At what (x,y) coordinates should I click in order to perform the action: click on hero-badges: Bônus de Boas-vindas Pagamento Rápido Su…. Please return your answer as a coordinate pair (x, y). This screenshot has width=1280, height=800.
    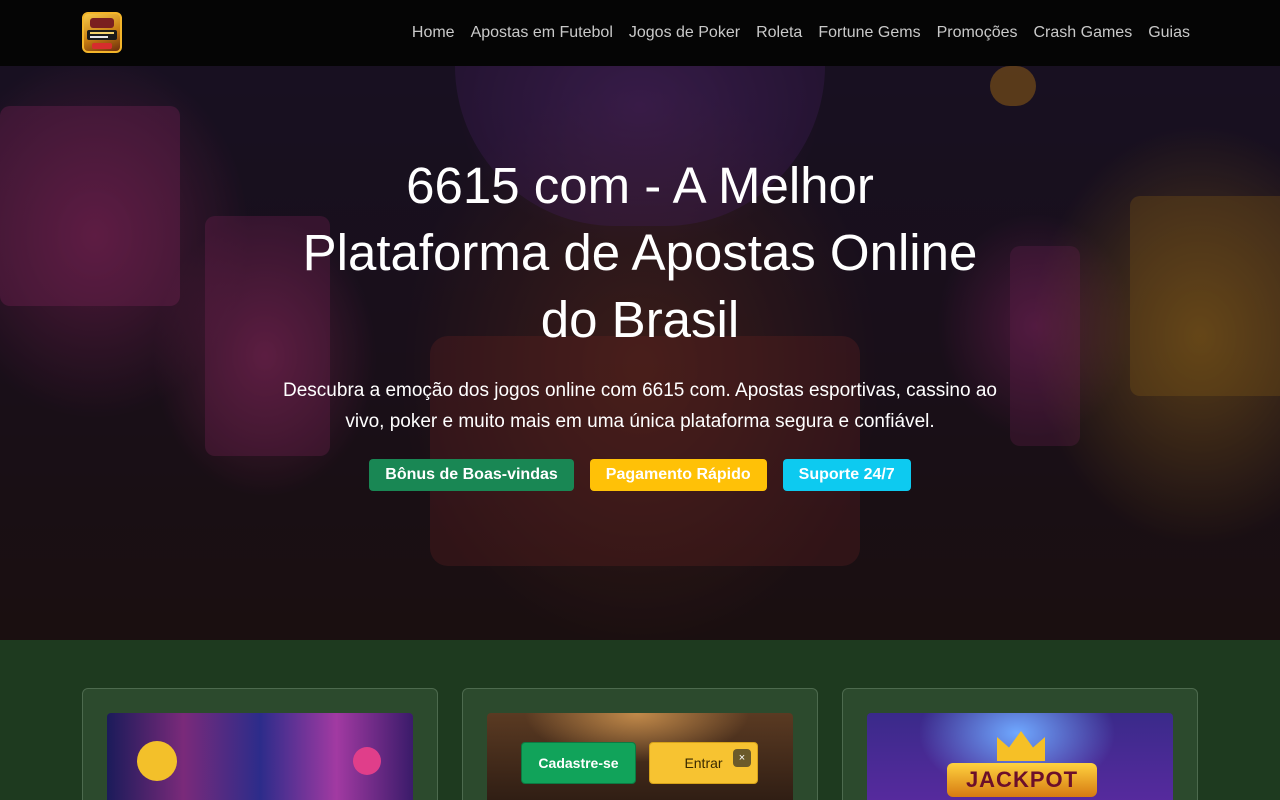
    Looking at the image, I should click on (640, 475).